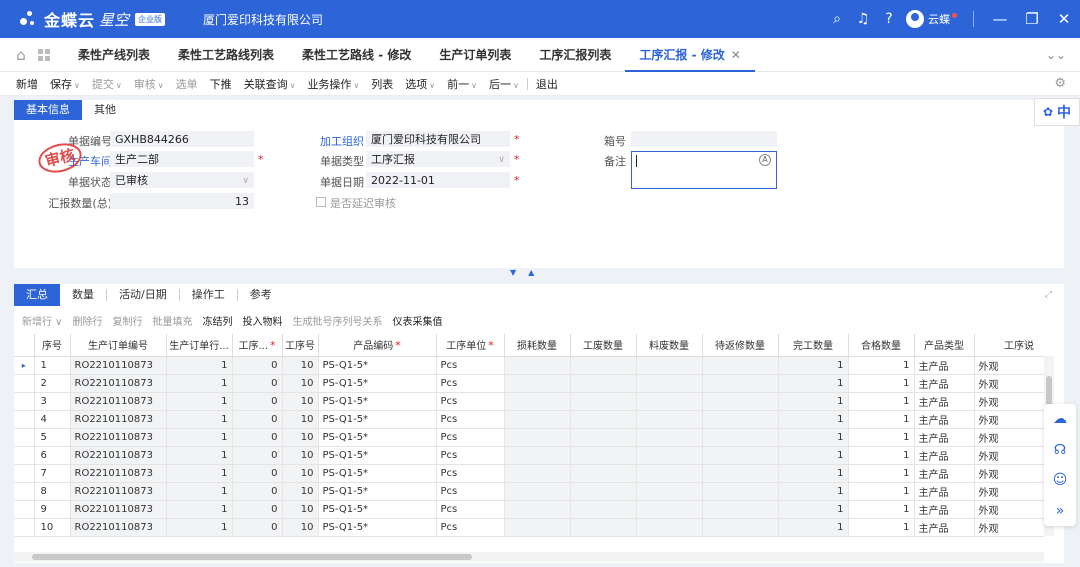 The width and height of the screenshot is (1080, 567). Describe the element at coordinates (182, 139) in the screenshot. I see `bill-no-field: GXHB844266` at that location.